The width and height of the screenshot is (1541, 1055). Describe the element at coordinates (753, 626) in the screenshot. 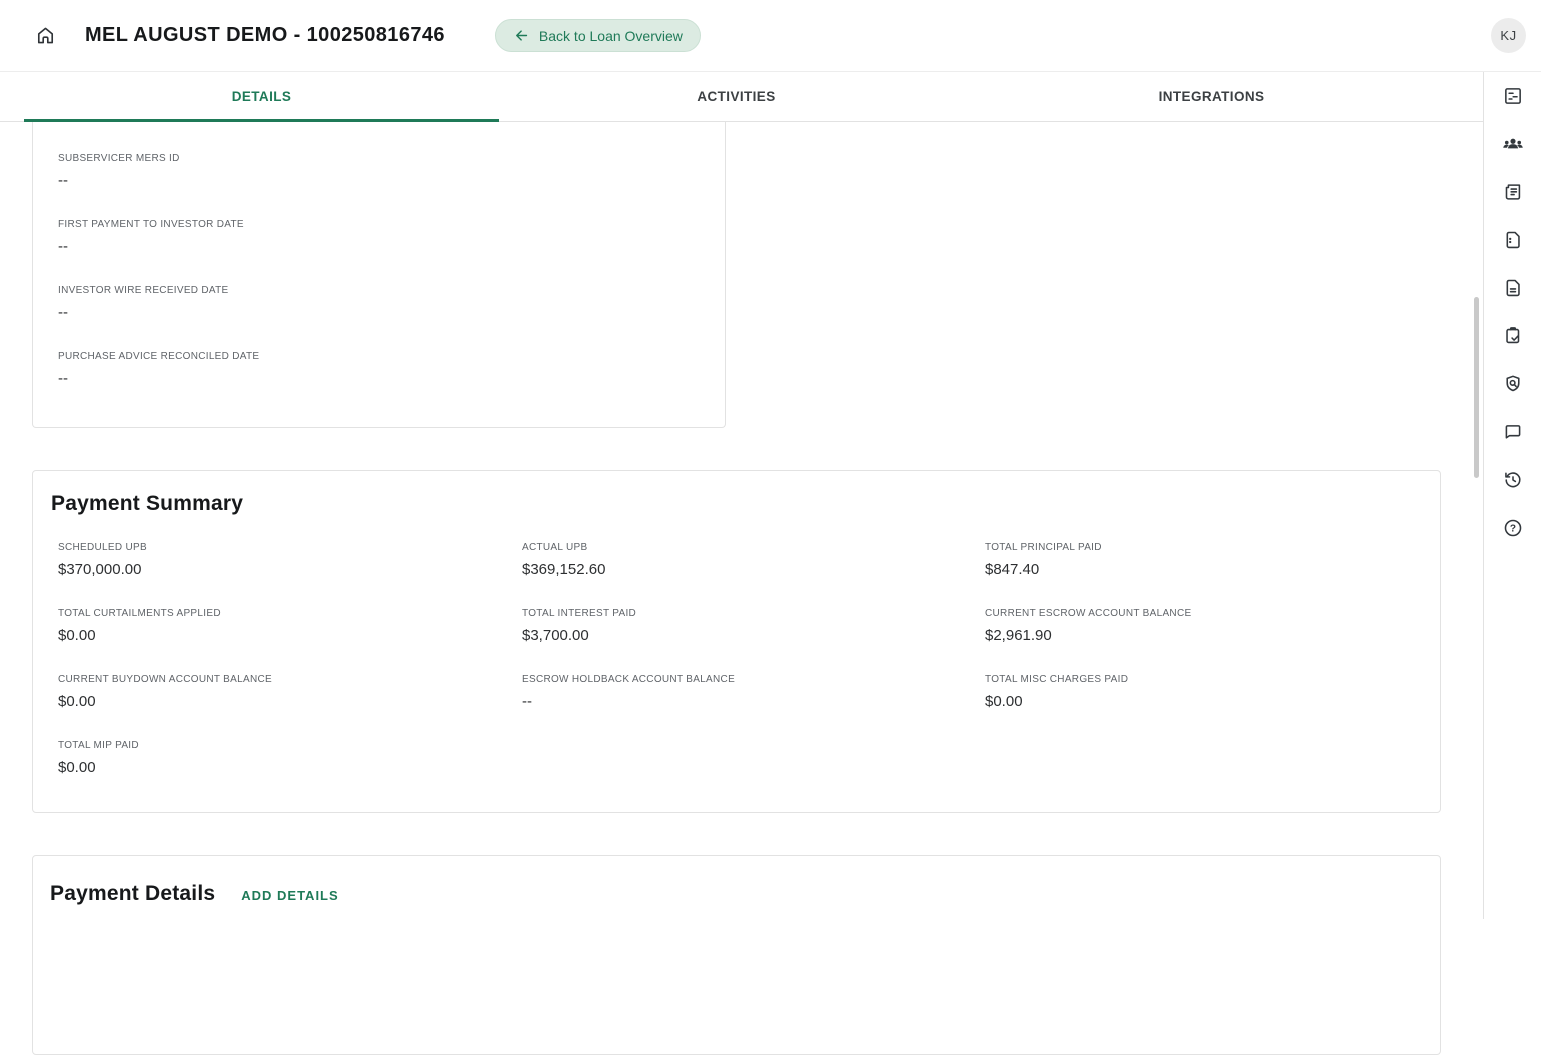

I see `field-total-interest-paid: TOTAL INTEREST PAID $3,700.00` at that location.